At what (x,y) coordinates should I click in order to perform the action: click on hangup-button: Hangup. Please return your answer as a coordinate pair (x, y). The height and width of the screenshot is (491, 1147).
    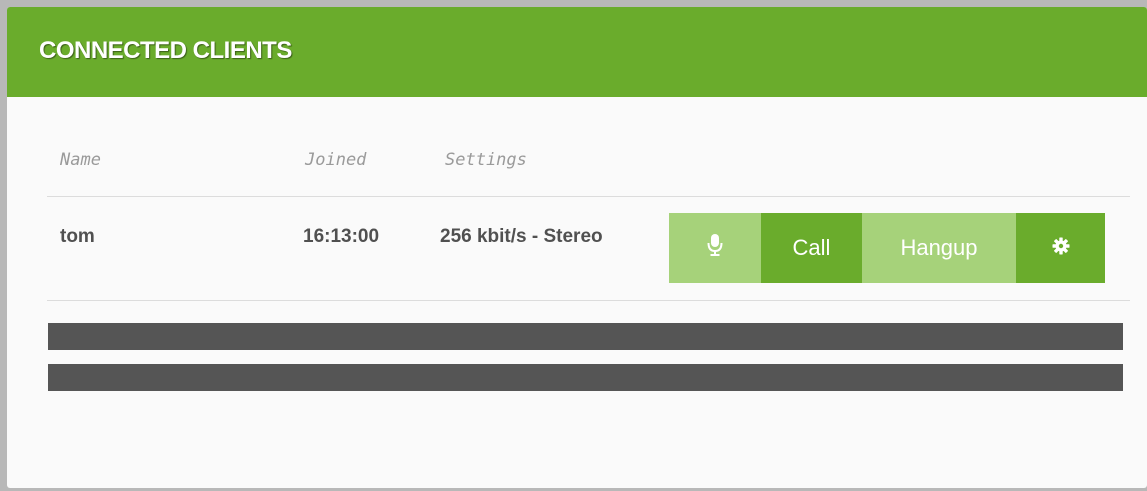
    Looking at the image, I should click on (939, 248).